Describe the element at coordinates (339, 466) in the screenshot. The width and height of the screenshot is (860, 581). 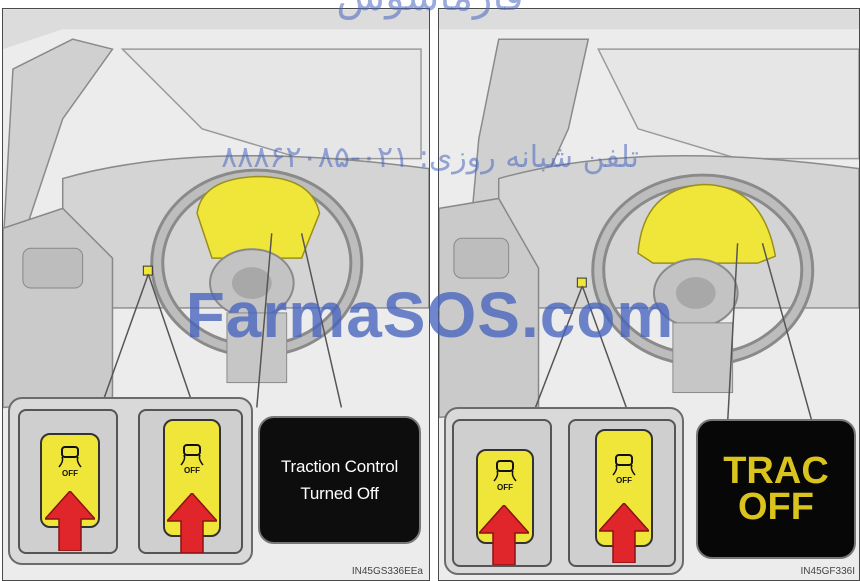
I see `display-message-line-1: Traction Control` at that location.